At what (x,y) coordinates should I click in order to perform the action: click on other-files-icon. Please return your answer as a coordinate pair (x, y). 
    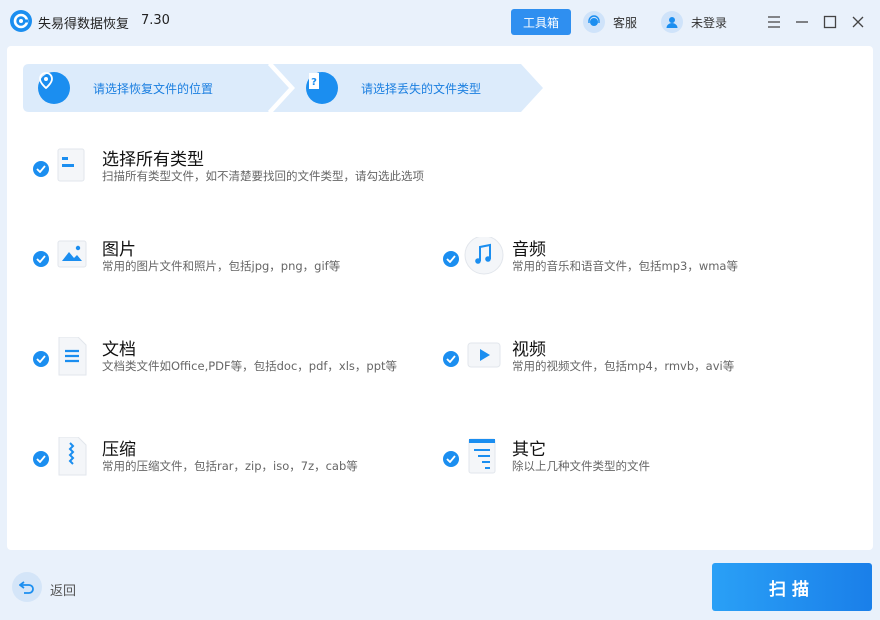
    Looking at the image, I should click on (482, 457).